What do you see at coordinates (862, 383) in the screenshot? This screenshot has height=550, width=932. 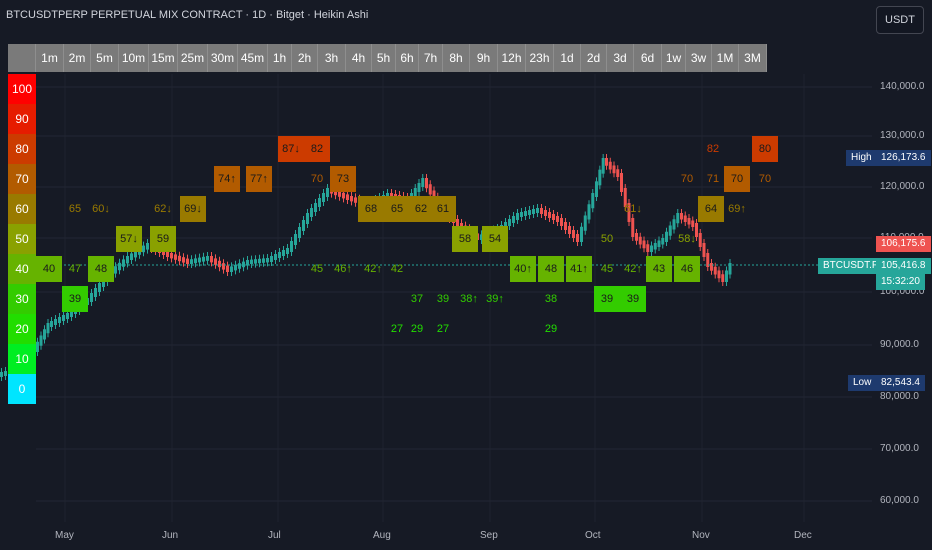 I see `low-label: Low` at bounding box center [862, 383].